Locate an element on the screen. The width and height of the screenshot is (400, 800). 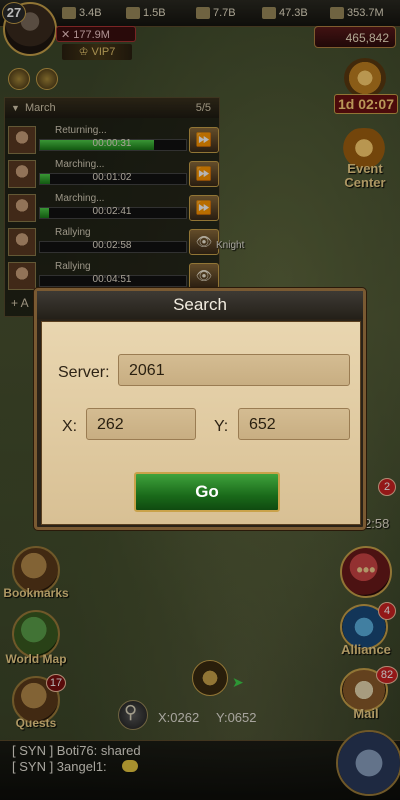
y-coordinate-input: 652 is located at coordinates (294, 424).